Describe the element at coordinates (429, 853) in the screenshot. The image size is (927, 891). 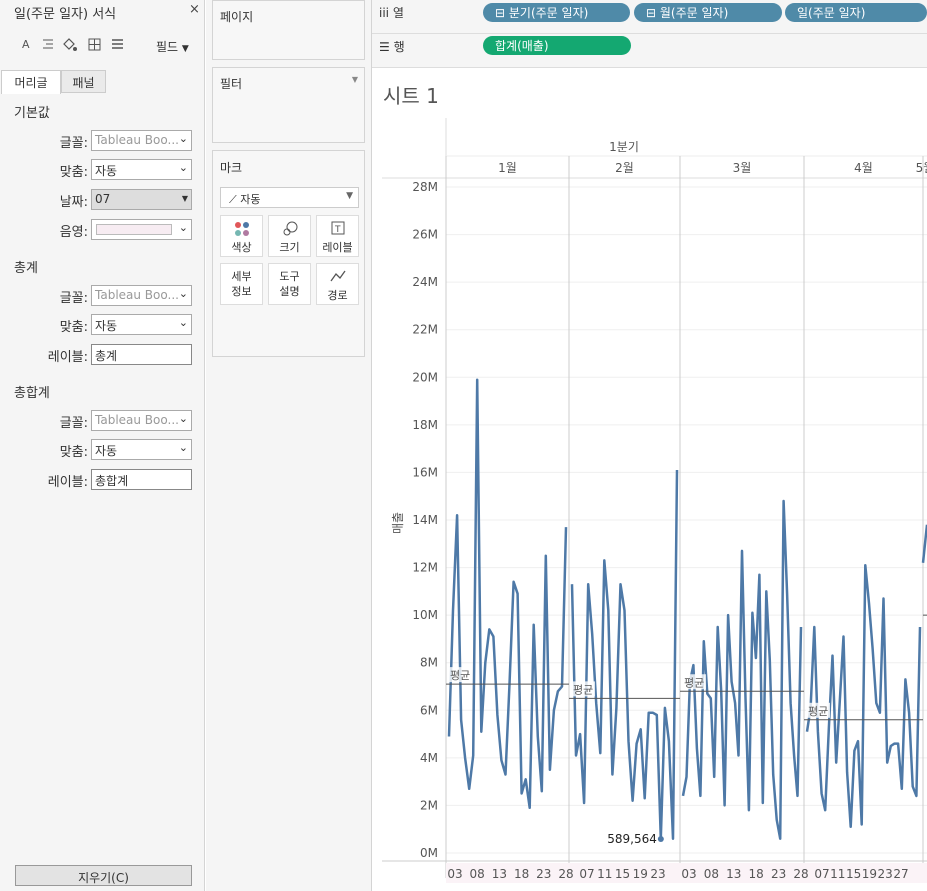
I see `y-tick-label: 0M` at that location.